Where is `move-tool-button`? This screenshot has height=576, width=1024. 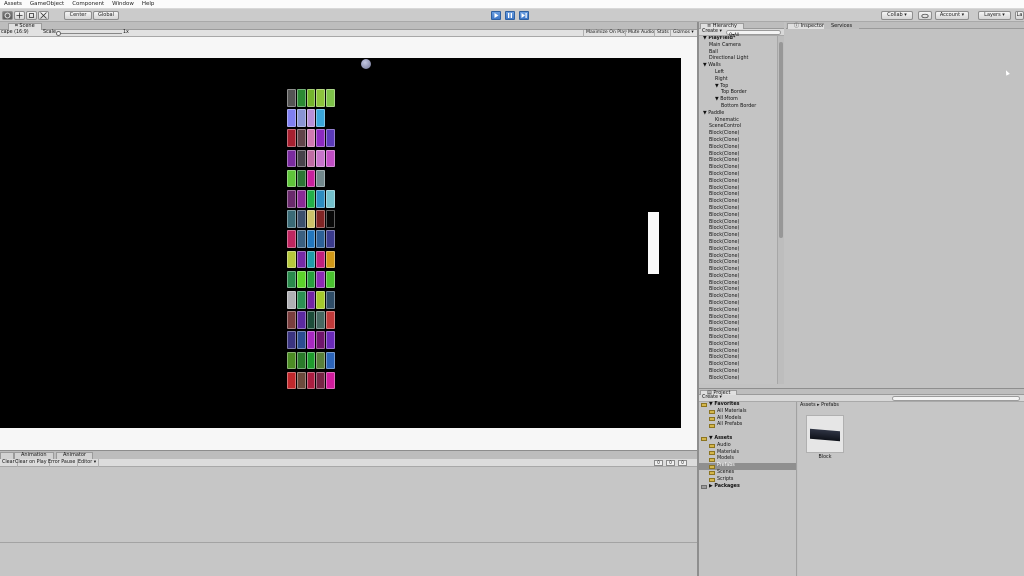
move-tool-button is located at coordinates (19, 15).